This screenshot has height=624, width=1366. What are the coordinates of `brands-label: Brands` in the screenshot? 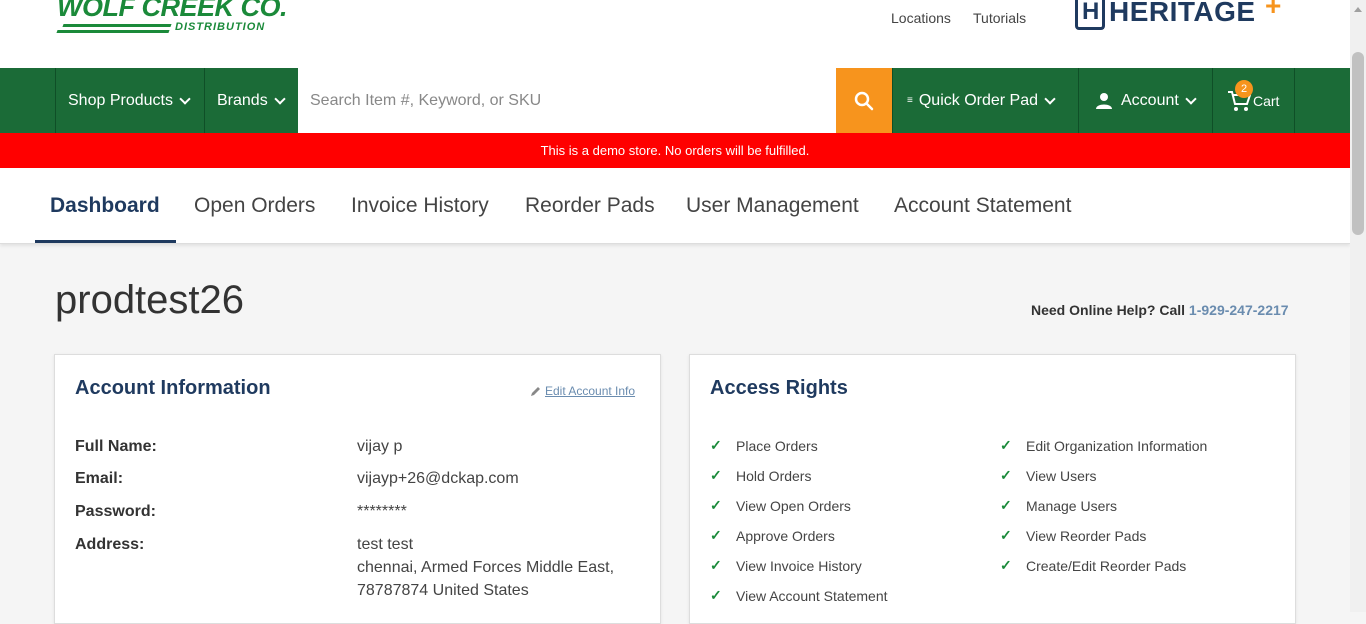 It's located at (242, 100).